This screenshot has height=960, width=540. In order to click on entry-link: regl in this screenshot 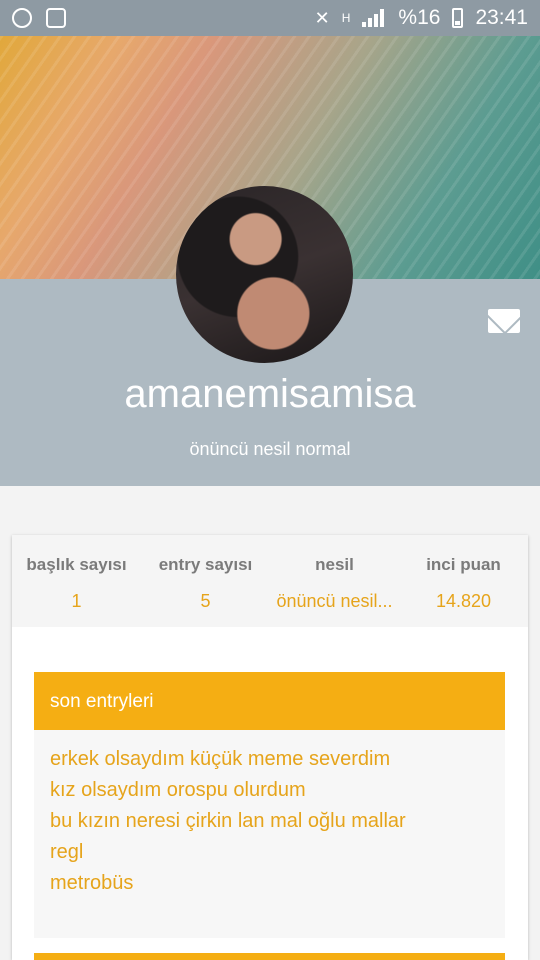, I will do `click(270, 852)`.